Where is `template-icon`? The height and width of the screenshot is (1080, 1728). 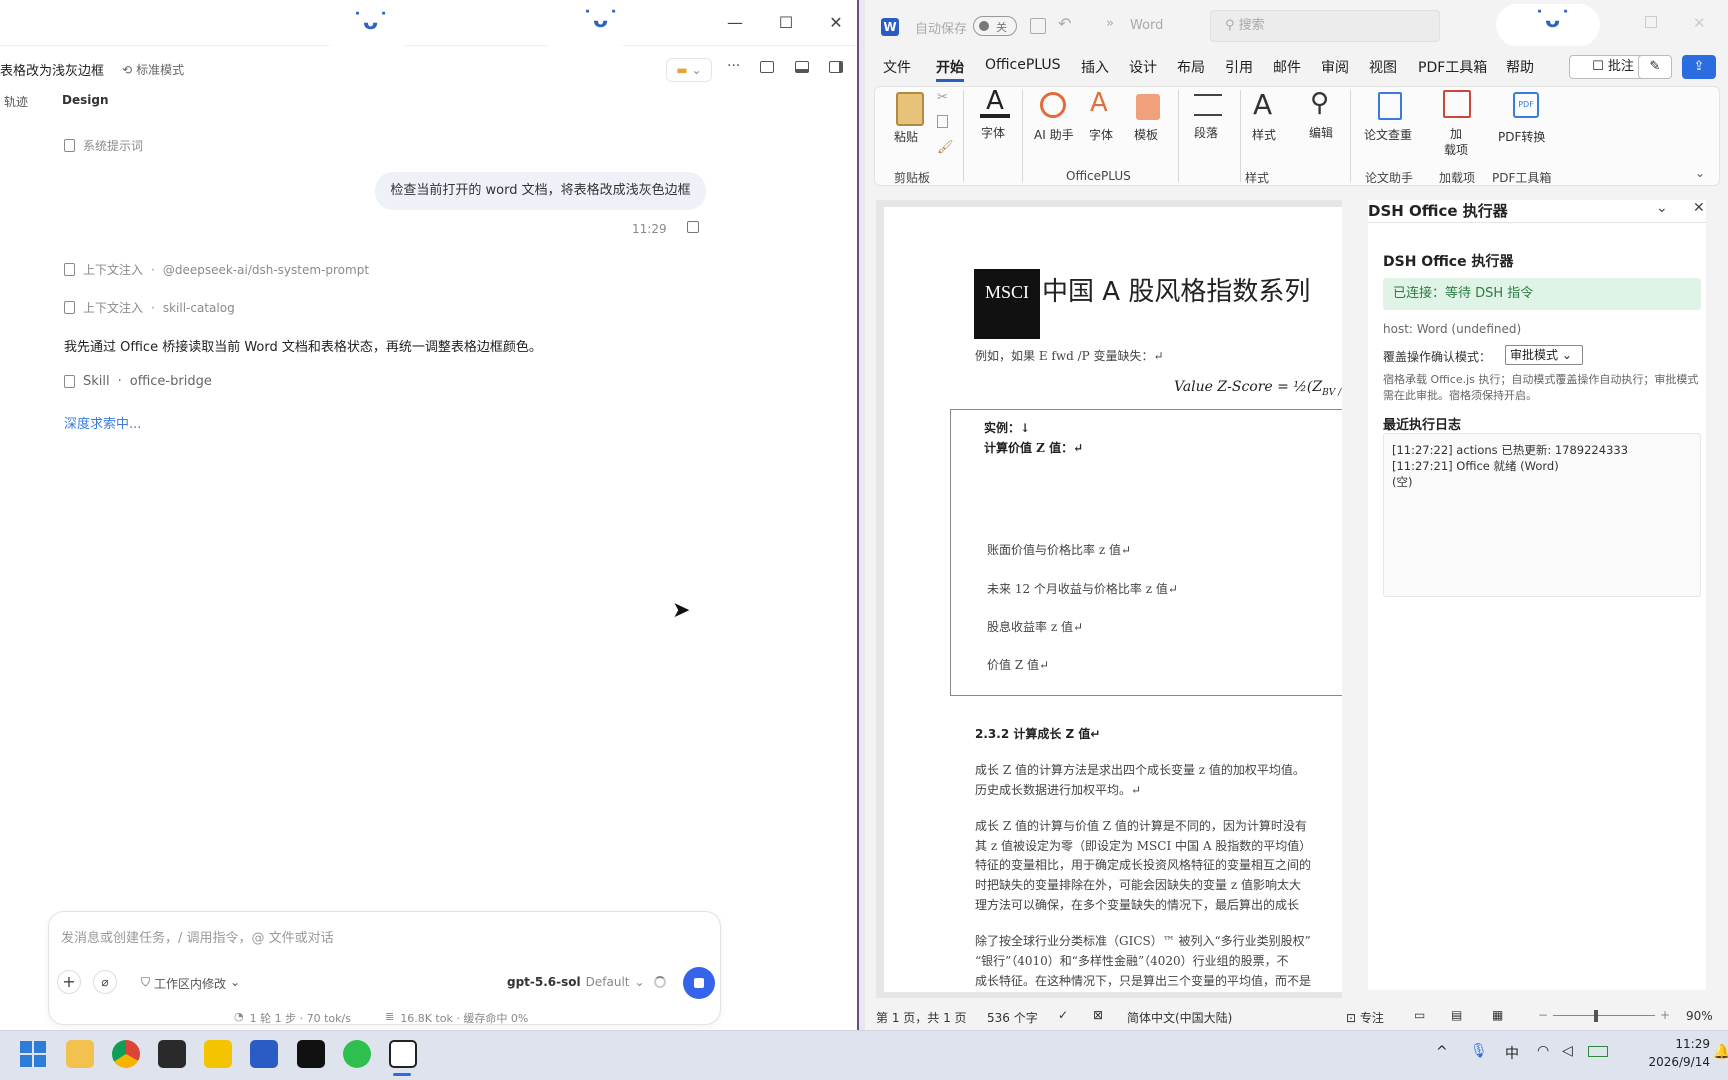 template-icon is located at coordinates (1148, 107).